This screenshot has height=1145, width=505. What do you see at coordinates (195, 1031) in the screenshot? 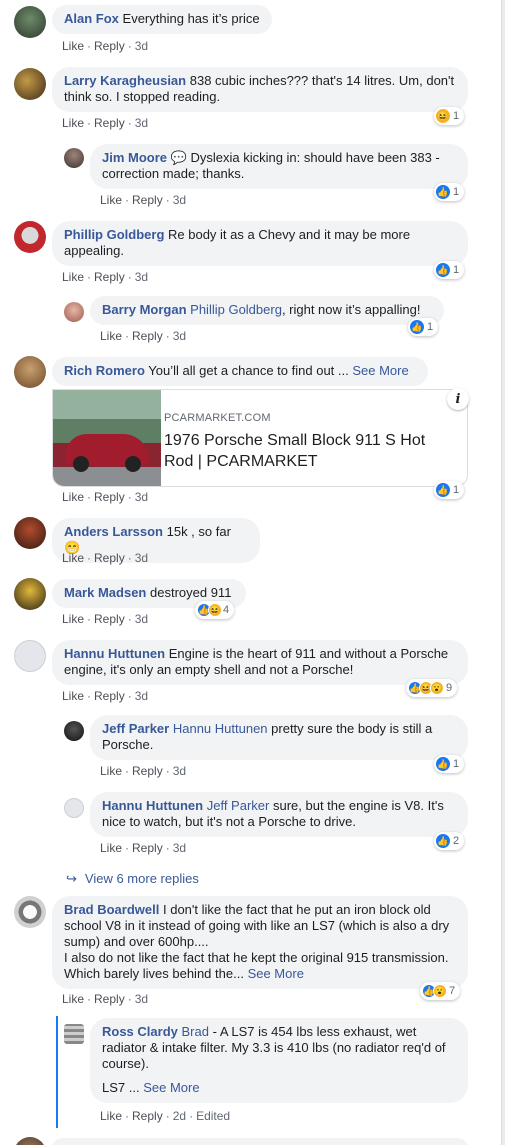
I see `mention-link: Brad` at bounding box center [195, 1031].